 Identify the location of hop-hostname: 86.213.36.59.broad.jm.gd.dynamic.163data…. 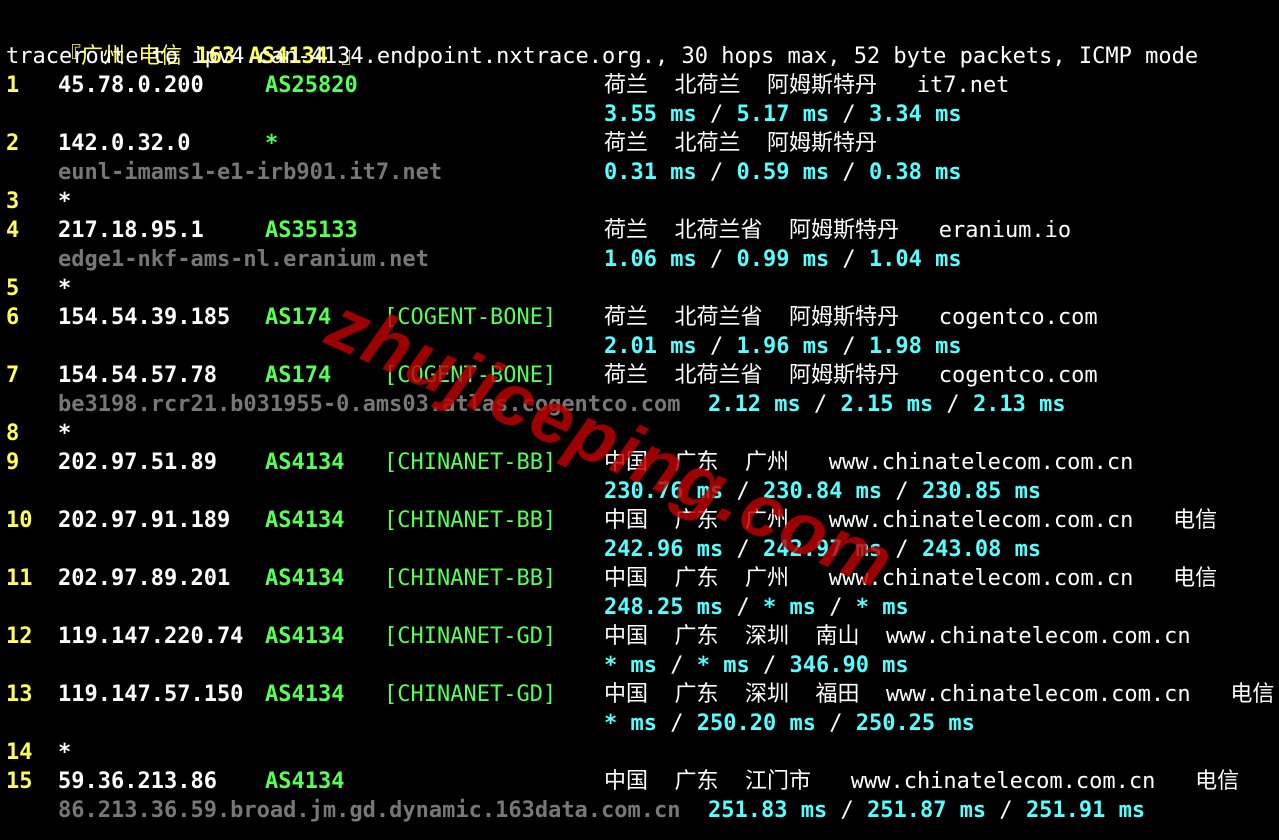
(369, 810).